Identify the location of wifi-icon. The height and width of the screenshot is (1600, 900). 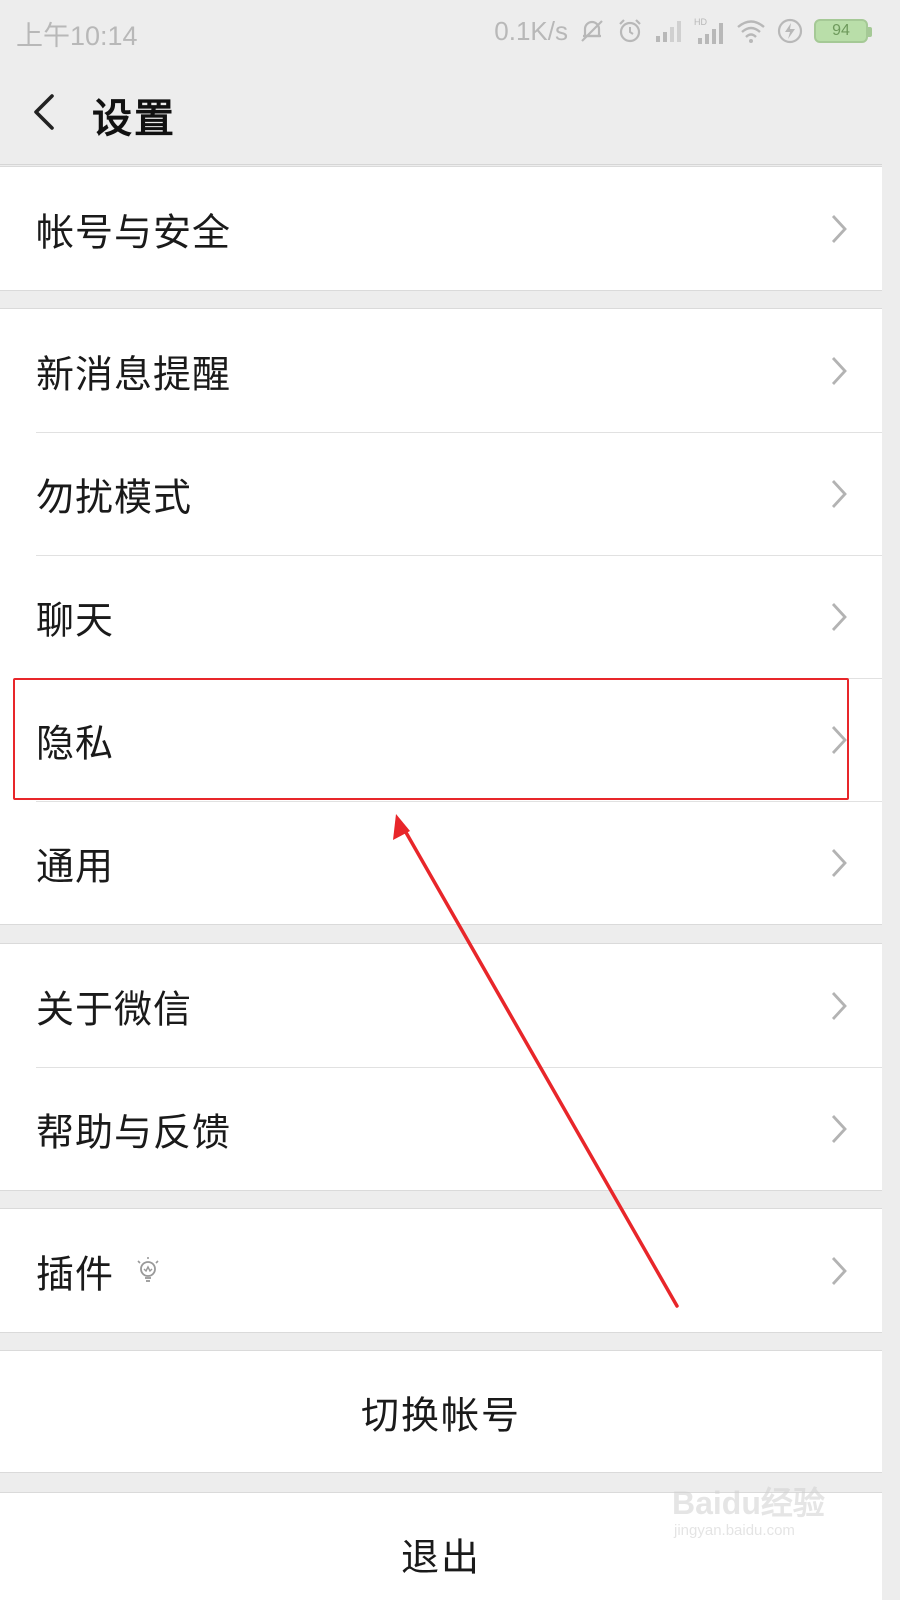
(751, 31).